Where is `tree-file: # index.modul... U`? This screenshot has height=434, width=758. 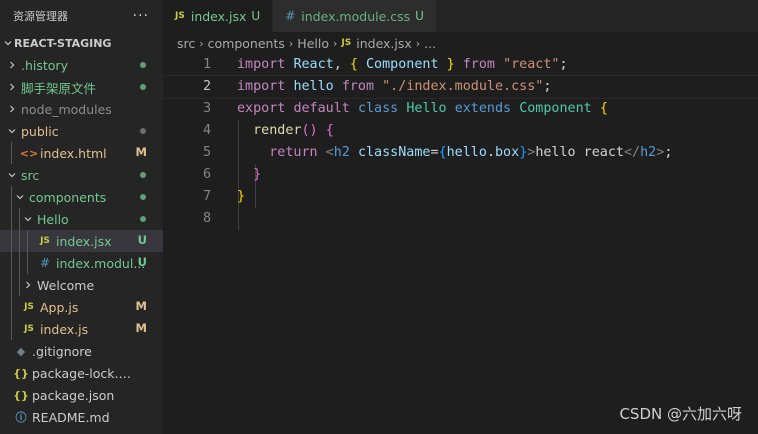 tree-file: # index.modul... U is located at coordinates (81, 263).